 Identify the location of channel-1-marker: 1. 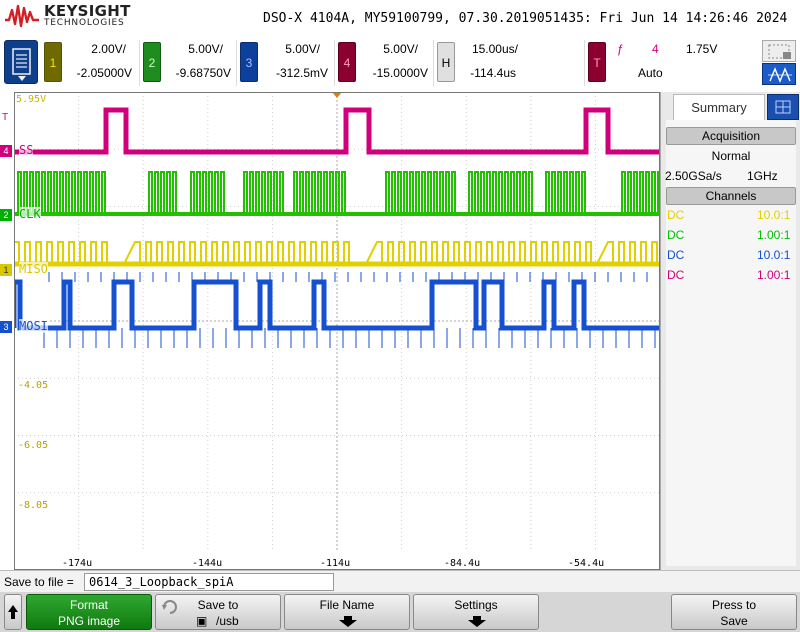
(6, 270).